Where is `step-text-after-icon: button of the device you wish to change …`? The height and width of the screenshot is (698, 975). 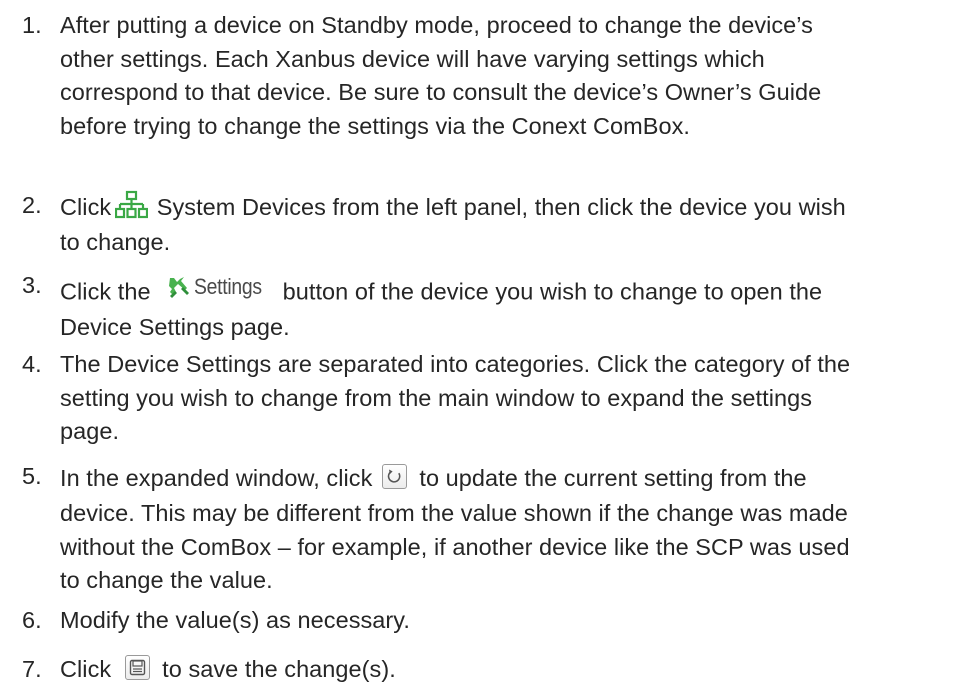 step-text-after-icon: button of the device you wish to change … is located at coordinates (552, 291).